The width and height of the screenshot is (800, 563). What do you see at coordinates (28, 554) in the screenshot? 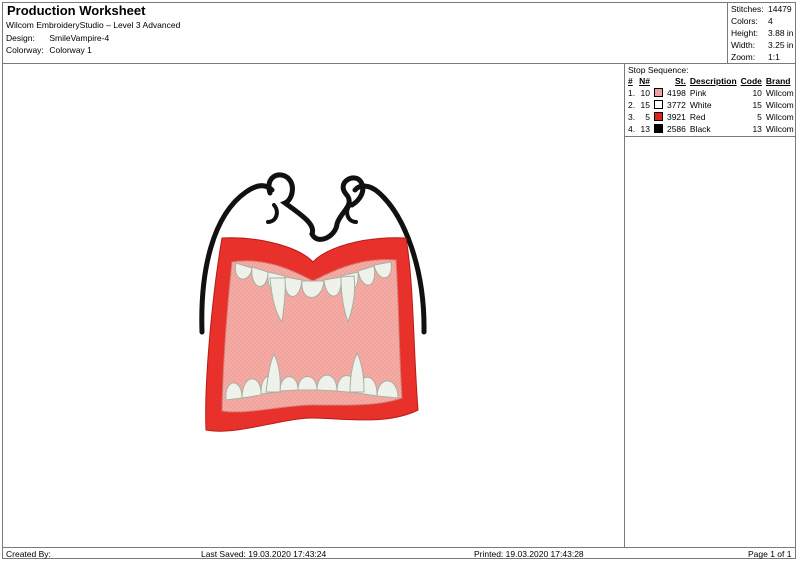
I see `created-by: Created By:` at bounding box center [28, 554].